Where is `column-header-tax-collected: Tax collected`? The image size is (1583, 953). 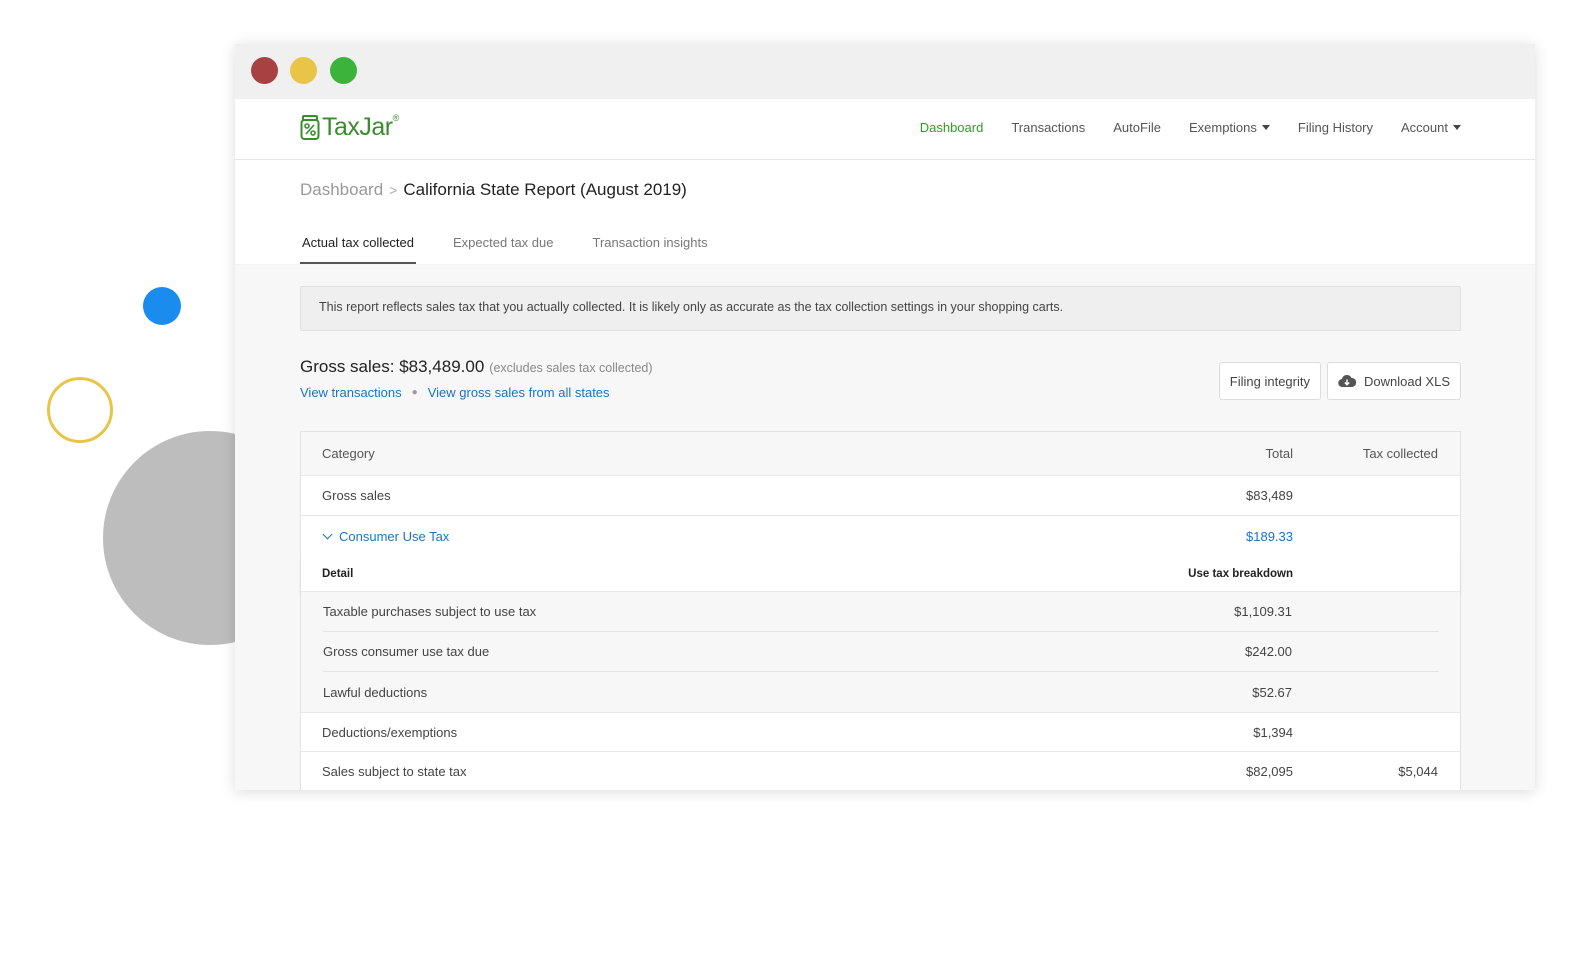
column-header-tax-collected: Tax collected is located at coordinates (1400, 453).